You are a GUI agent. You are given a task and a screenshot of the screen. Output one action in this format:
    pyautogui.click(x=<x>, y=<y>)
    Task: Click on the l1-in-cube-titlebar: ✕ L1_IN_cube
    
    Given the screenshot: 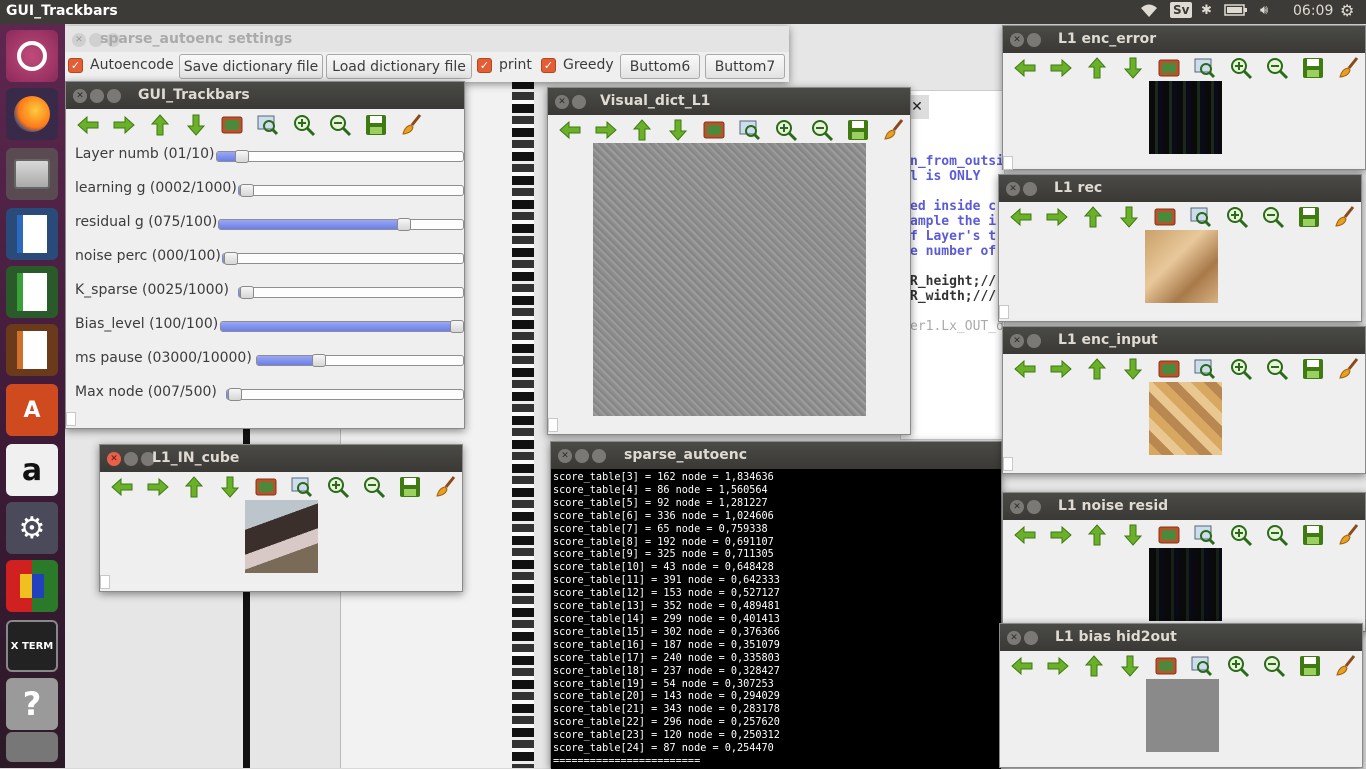 What is the action you would take?
    pyautogui.click(x=281, y=458)
    